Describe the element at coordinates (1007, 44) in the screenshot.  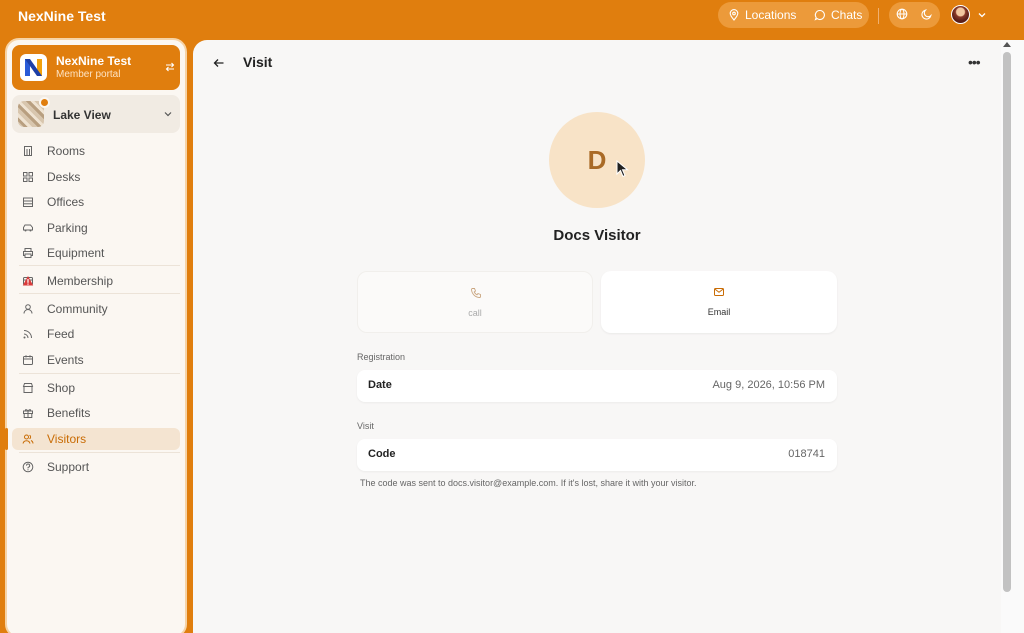
I see `scroll-up-arrow-icon` at that location.